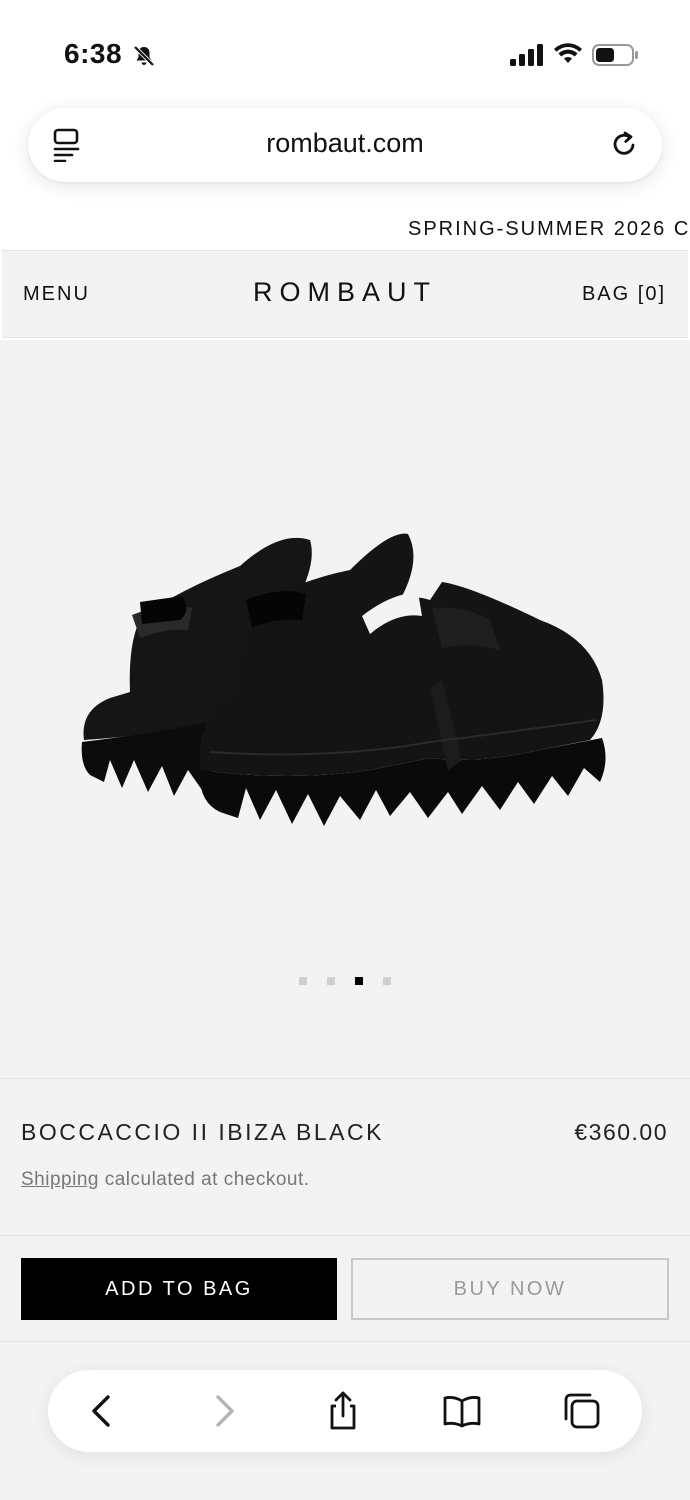 The width and height of the screenshot is (690, 1500). Describe the element at coordinates (621, 1132) in the screenshot. I see `product-price: €360.00` at that location.